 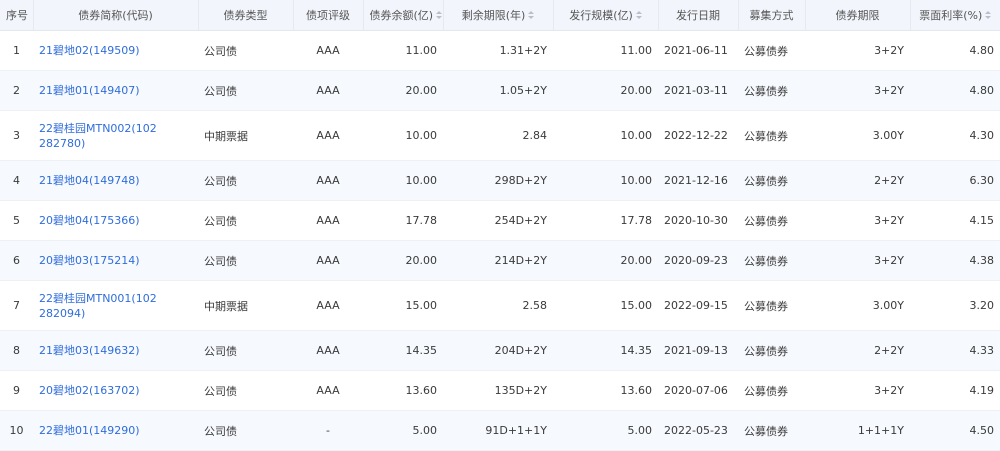 What do you see at coordinates (89, 390) in the screenshot?
I see `bond-name-link: 20碧地02(163702)` at bounding box center [89, 390].